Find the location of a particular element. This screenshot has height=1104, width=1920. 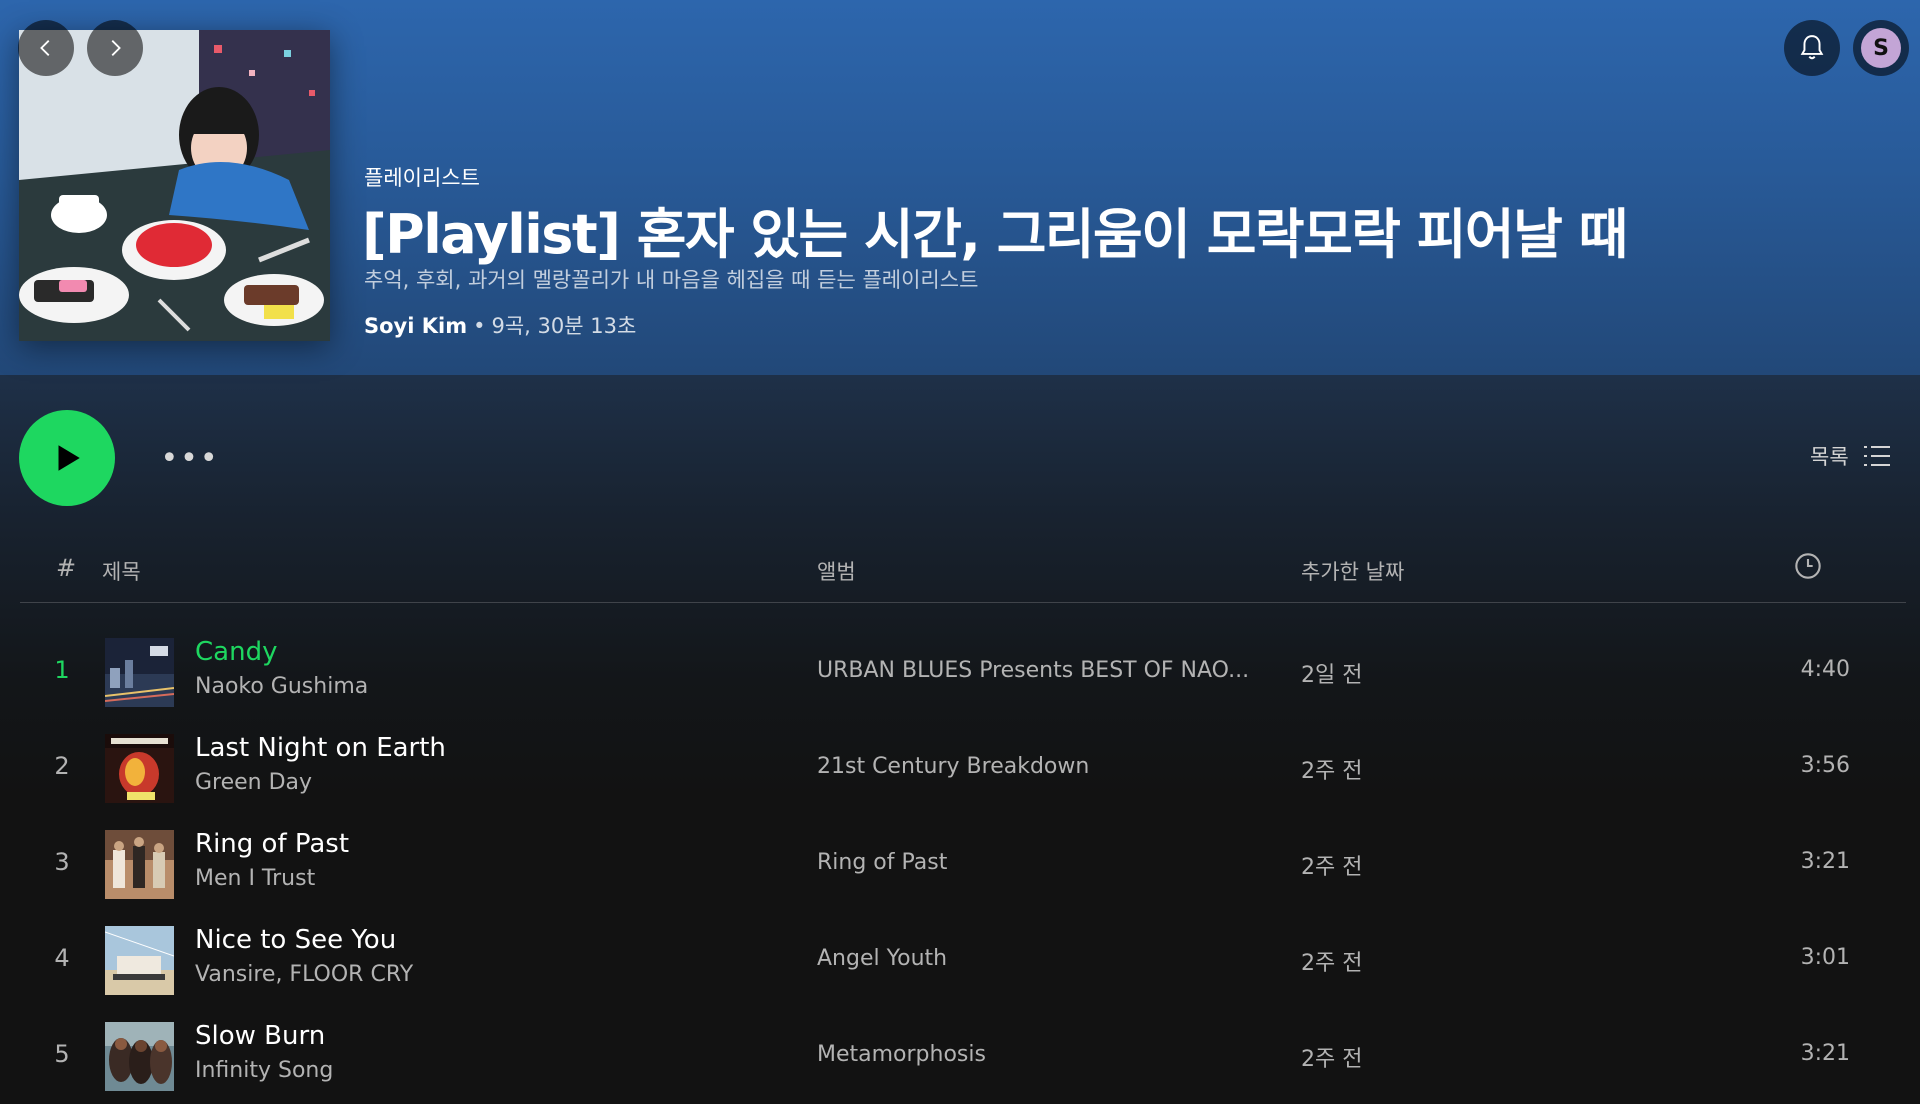

back-button is located at coordinates (46, 48).